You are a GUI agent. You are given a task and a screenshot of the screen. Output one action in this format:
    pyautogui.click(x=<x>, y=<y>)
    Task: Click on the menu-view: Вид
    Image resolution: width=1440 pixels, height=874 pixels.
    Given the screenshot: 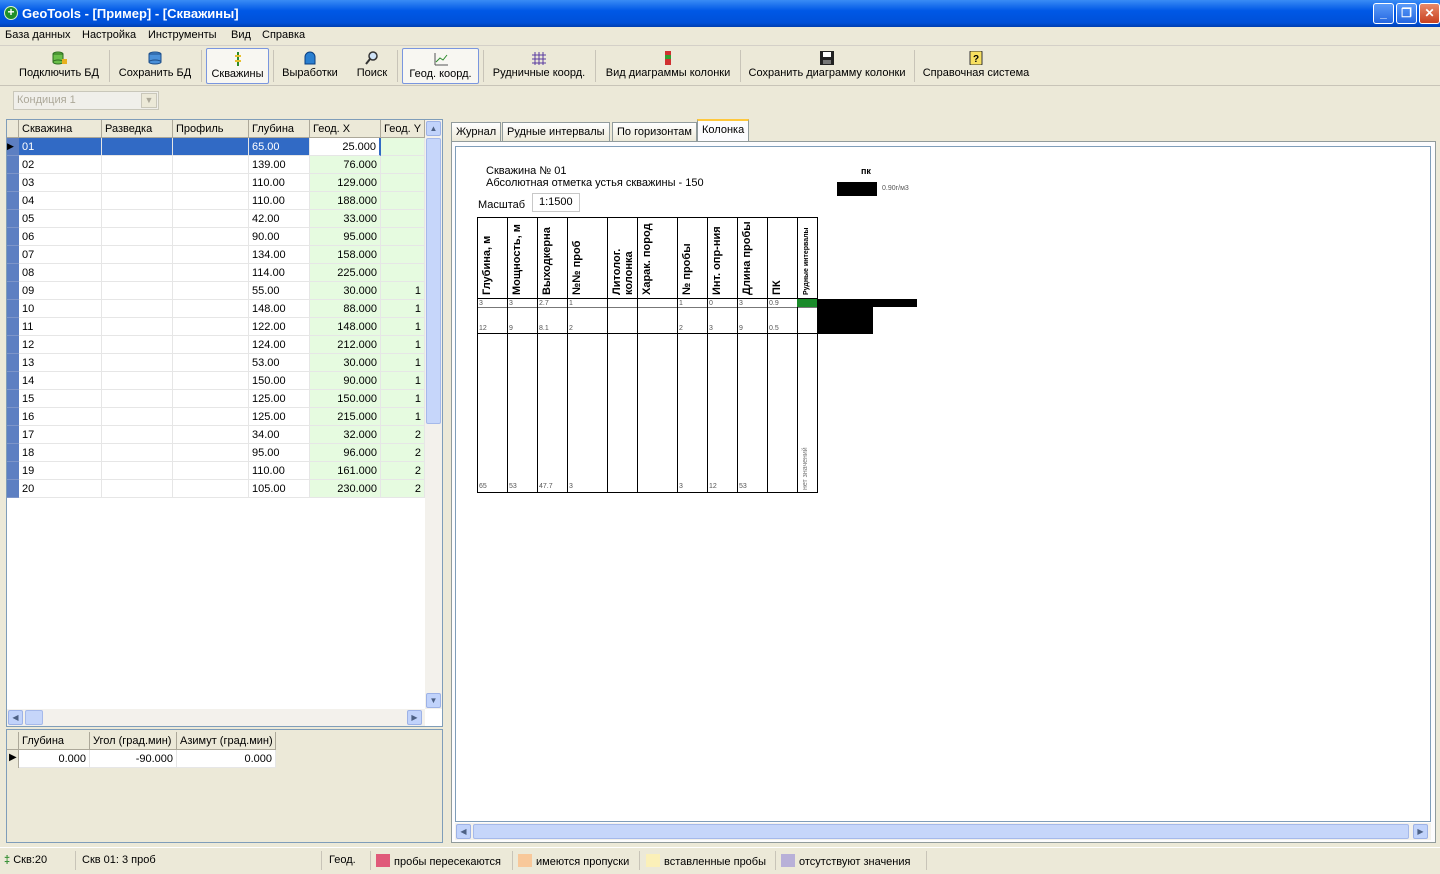 What is the action you would take?
    pyautogui.click(x=241, y=35)
    